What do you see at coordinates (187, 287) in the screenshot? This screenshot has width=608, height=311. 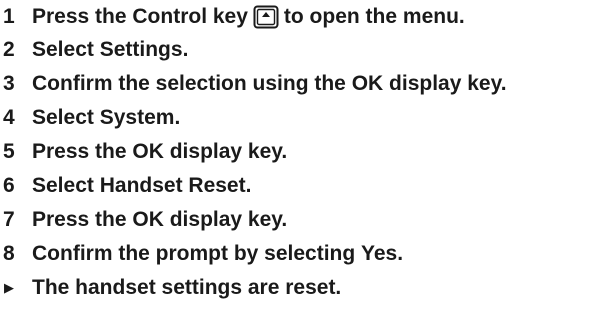 I see `result-text: The handset settings are reset.` at bounding box center [187, 287].